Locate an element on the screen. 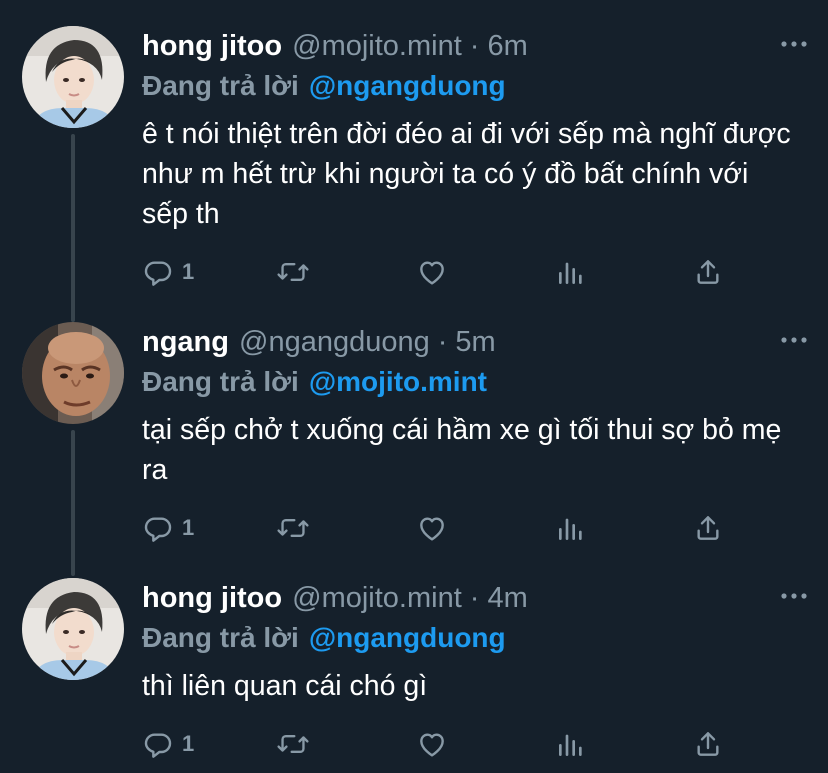 The image size is (828, 773). replying-to-user-link: @mojito.mint is located at coordinates (398, 382).